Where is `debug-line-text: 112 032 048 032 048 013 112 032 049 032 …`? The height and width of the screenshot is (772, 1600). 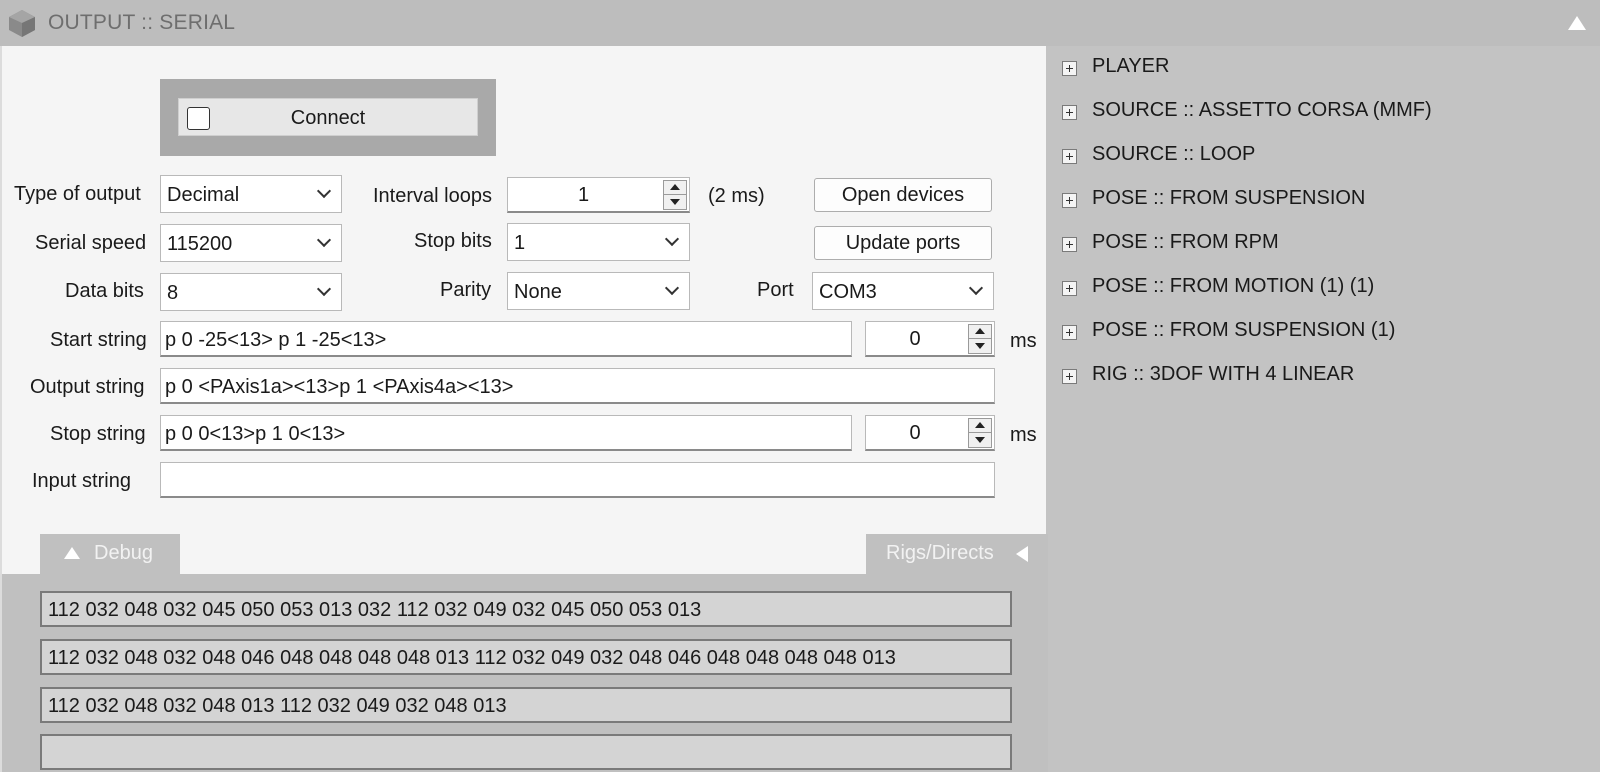
debug-line-text: 112 032 048 032 048 013 112 032 049 032 … is located at coordinates (277, 706).